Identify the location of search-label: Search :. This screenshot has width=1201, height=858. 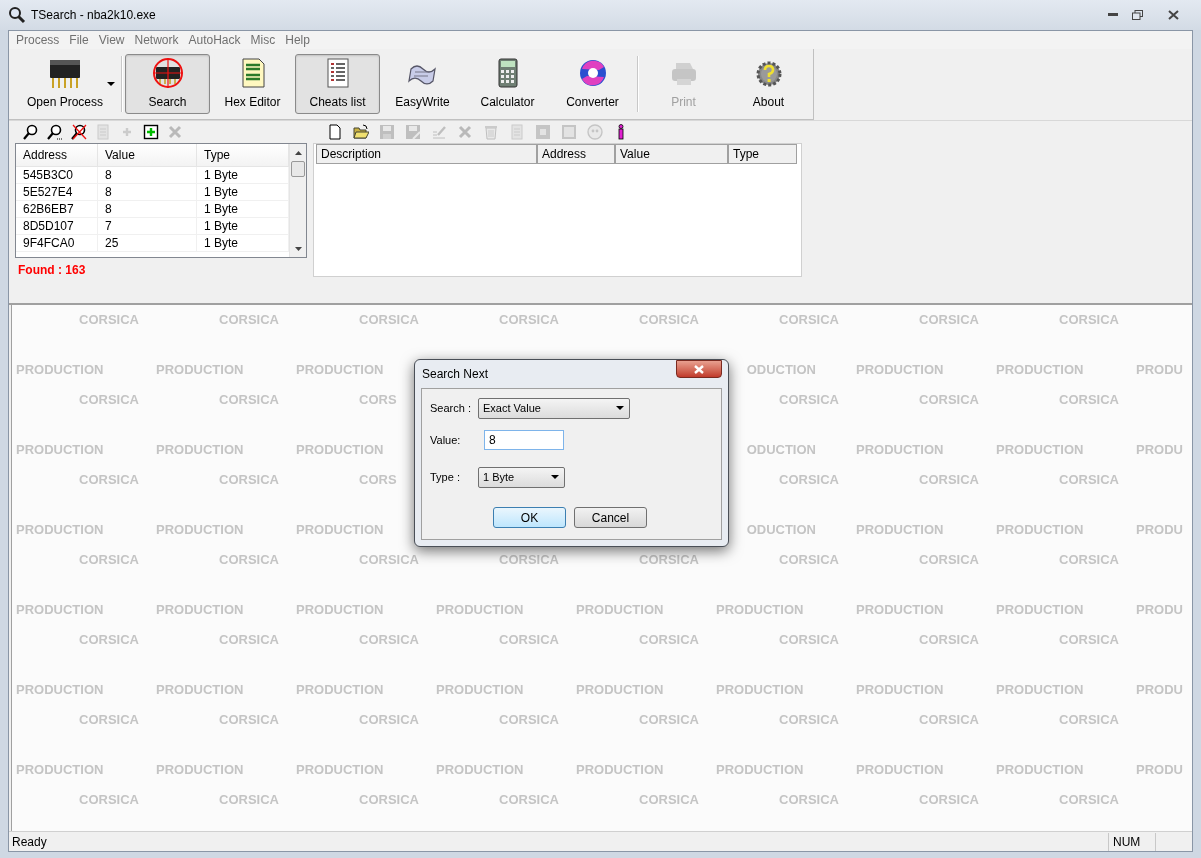
(451, 408).